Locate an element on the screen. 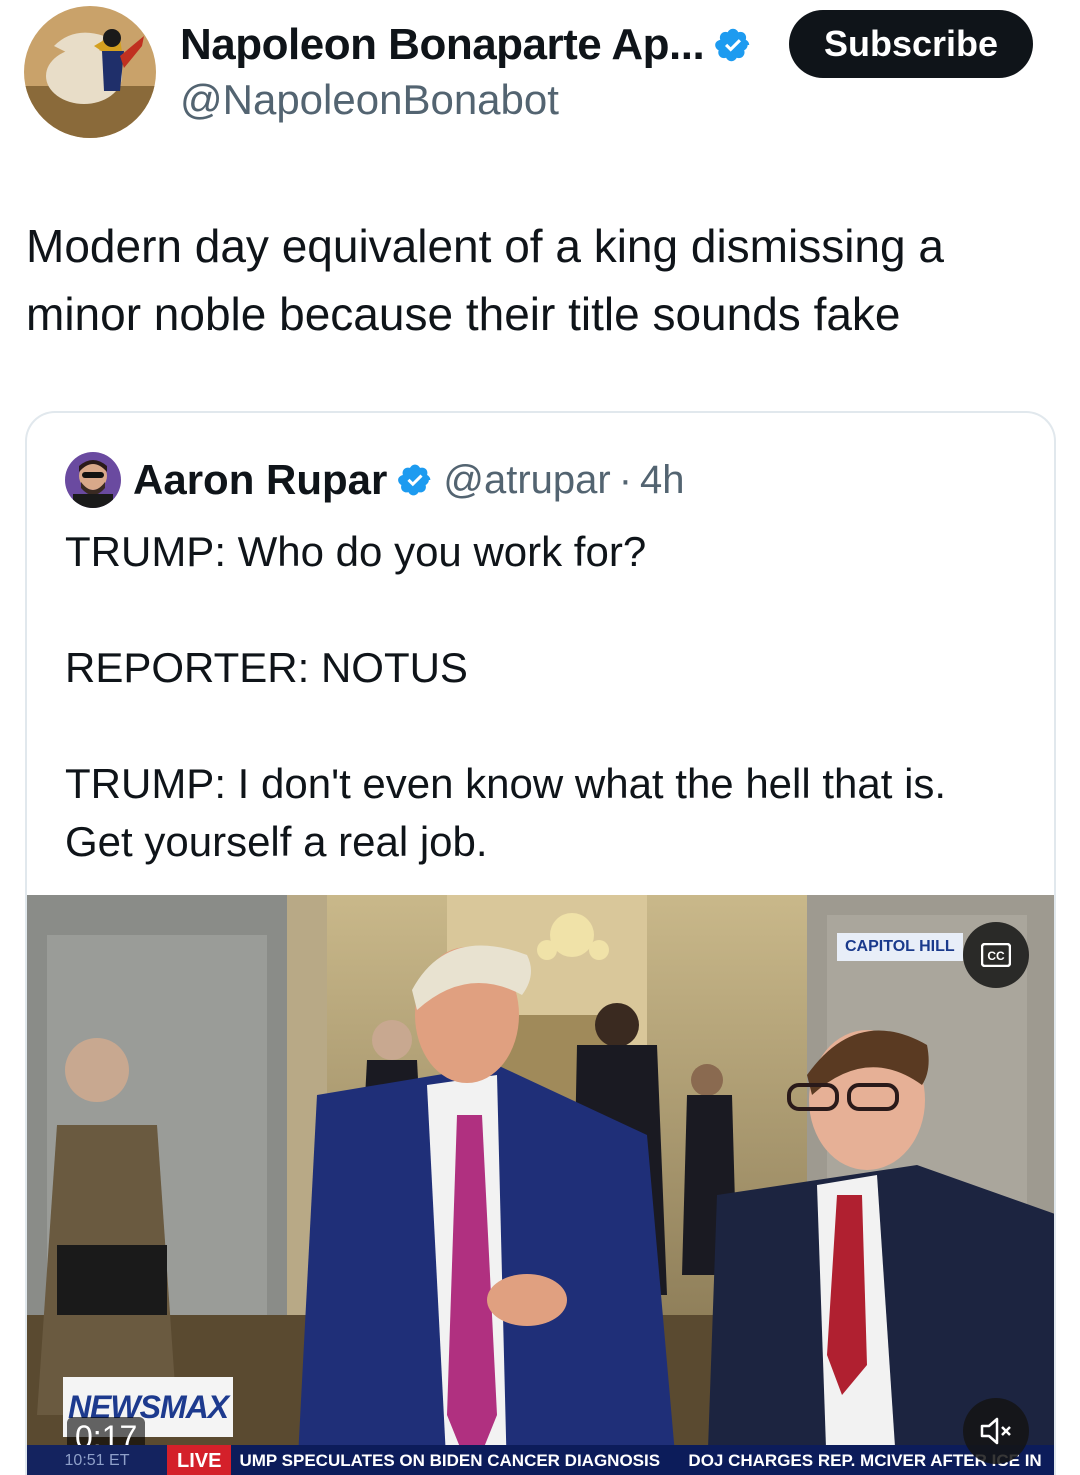 Image resolution: width=1080 pixels, height=1475 pixels. quoted-tweet-header: Aaron Rupar @atrupar · 4h is located at coordinates (375, 480).